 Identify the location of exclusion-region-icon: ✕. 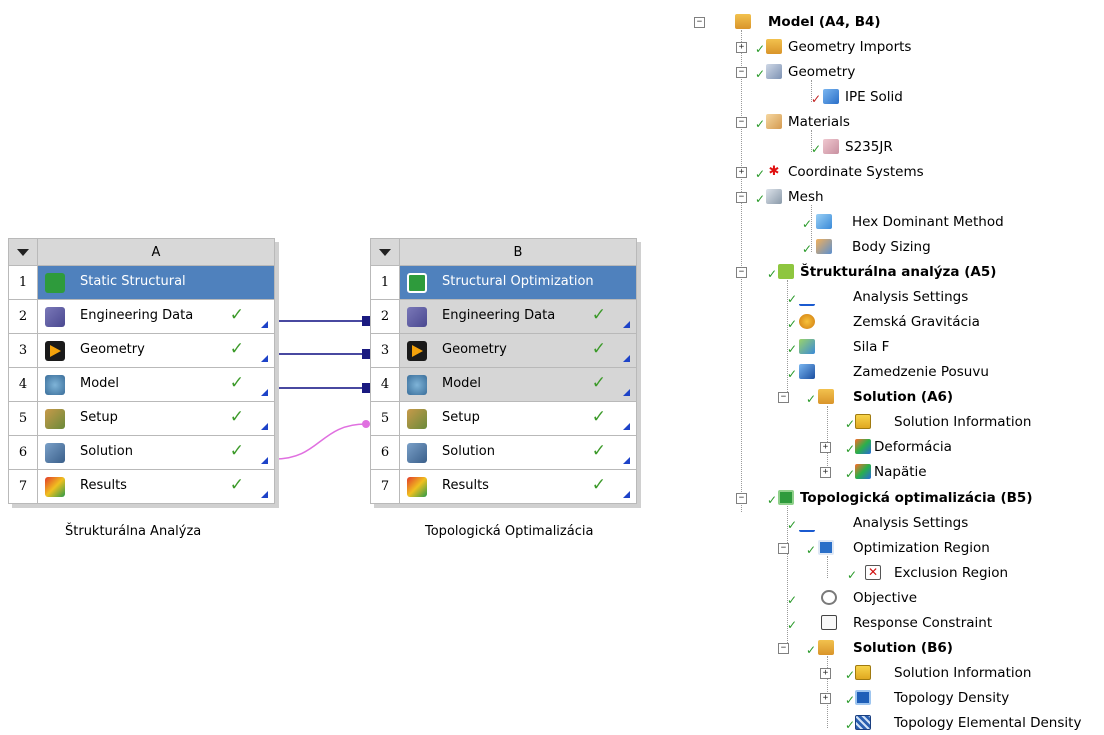
(873, 572).